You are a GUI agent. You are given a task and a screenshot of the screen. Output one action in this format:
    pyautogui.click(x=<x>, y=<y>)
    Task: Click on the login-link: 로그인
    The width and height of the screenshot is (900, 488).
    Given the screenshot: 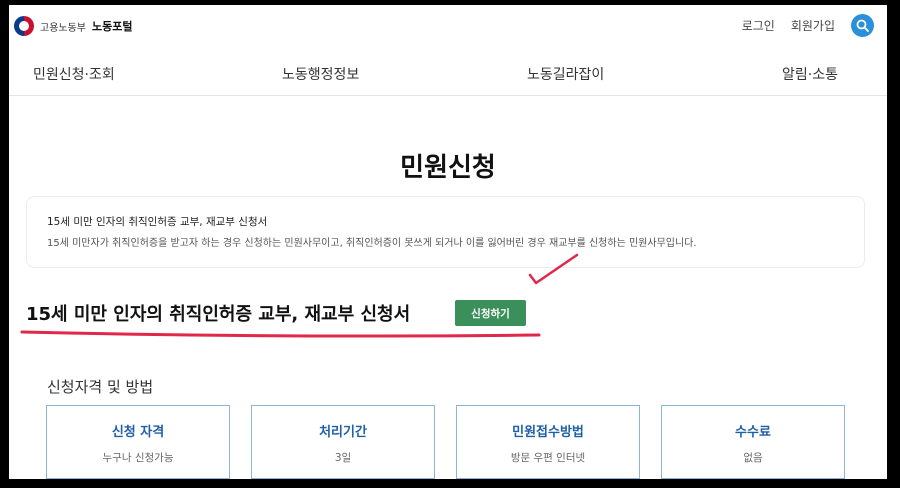 What is the action you would take?
    pyautogui.click(x=758, y=25)
    